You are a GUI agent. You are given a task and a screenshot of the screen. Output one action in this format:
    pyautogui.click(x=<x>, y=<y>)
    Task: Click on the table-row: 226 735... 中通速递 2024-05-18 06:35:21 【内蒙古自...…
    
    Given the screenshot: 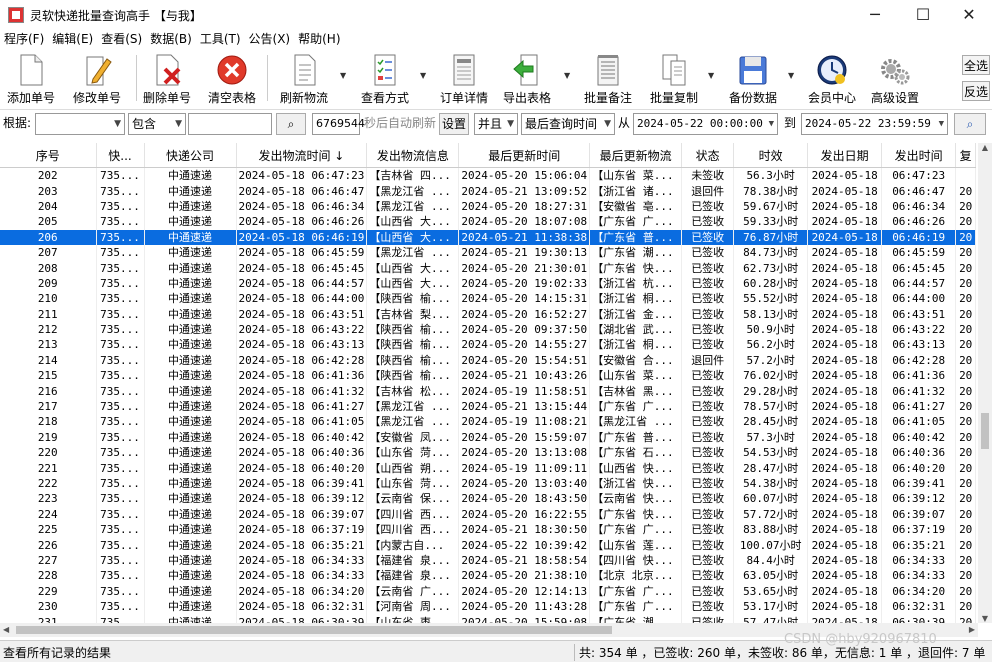 What is the action you would take?
    pyautogui.click(x=488, y=545)
    